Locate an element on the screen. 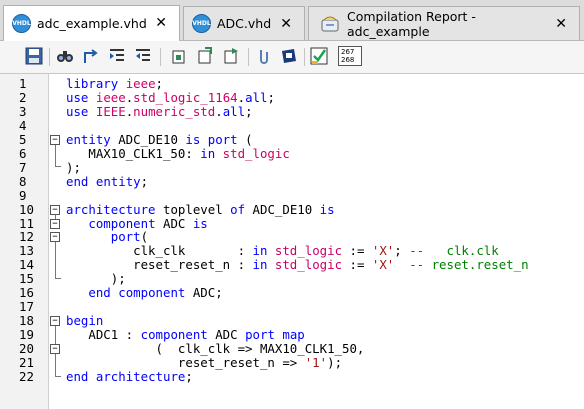  code-line: 18 − begin is located at coordinates (292, 321).